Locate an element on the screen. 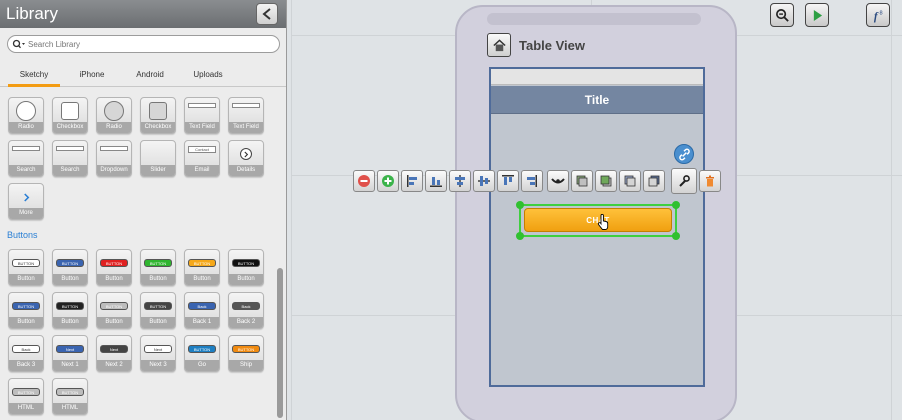  align-center-button is located at coordinates (460, 181).